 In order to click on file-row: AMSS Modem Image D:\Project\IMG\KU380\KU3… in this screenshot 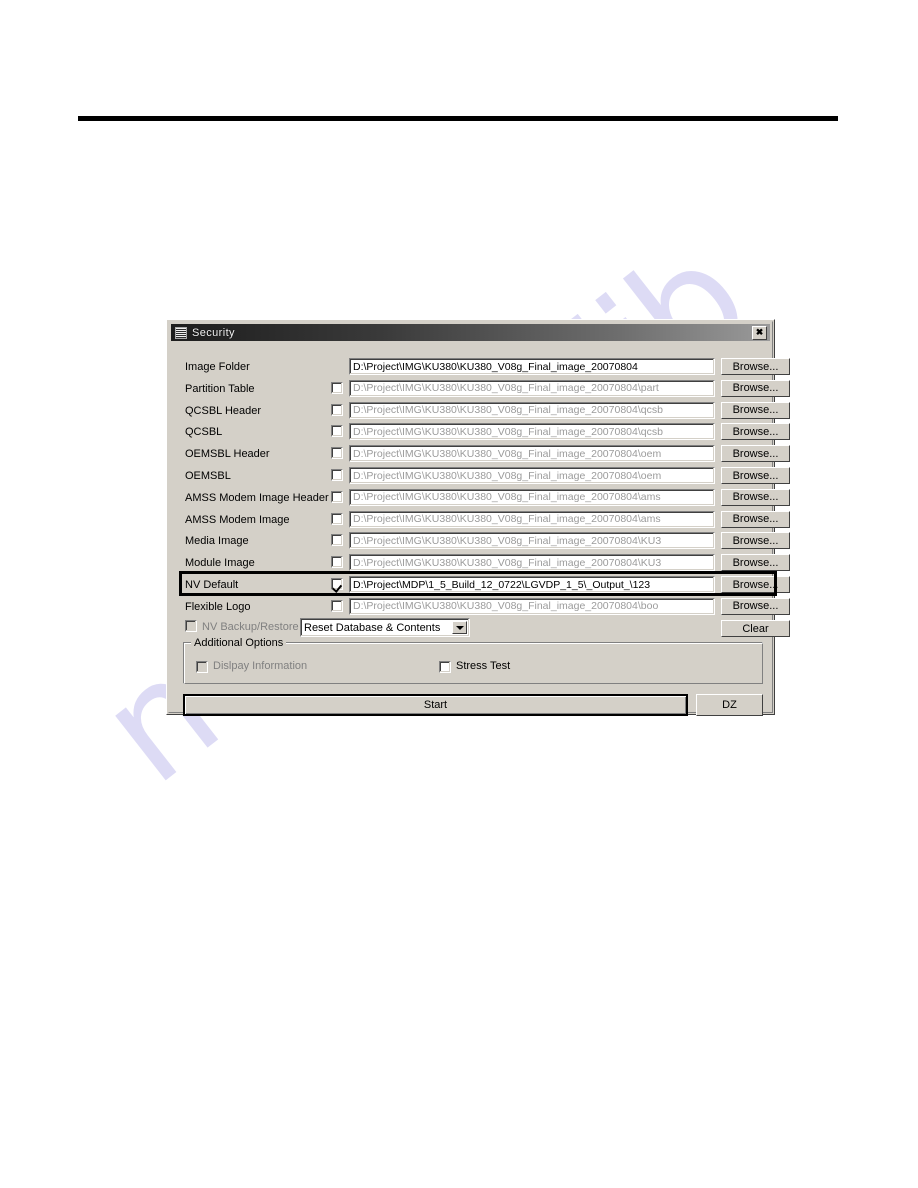, I will do `click(480, 520)`.